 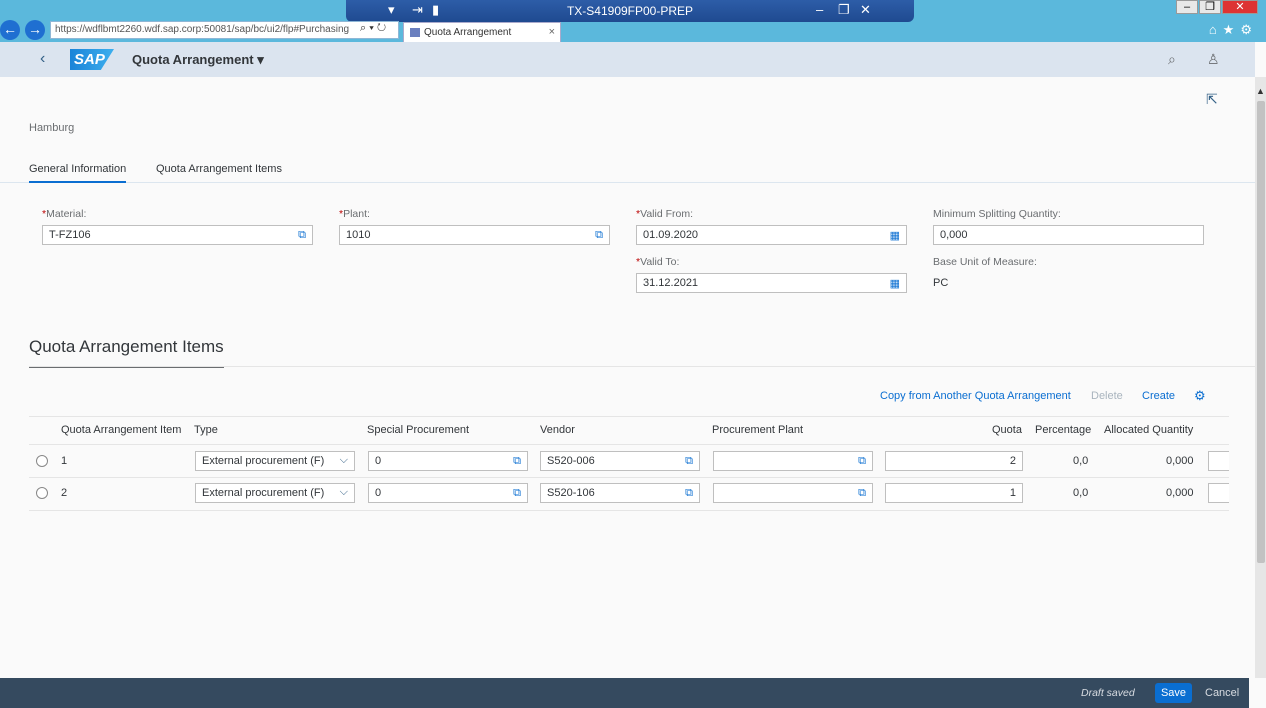 I want to click on app-title: Quota Arrangement, so click(x=193, y=59).